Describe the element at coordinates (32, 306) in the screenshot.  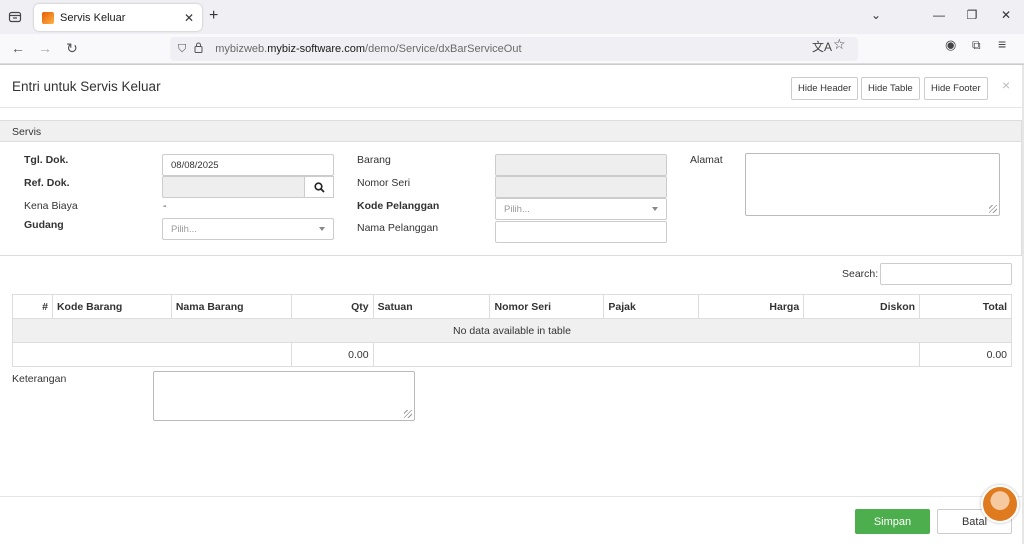
I see `col-number: #` at that location.